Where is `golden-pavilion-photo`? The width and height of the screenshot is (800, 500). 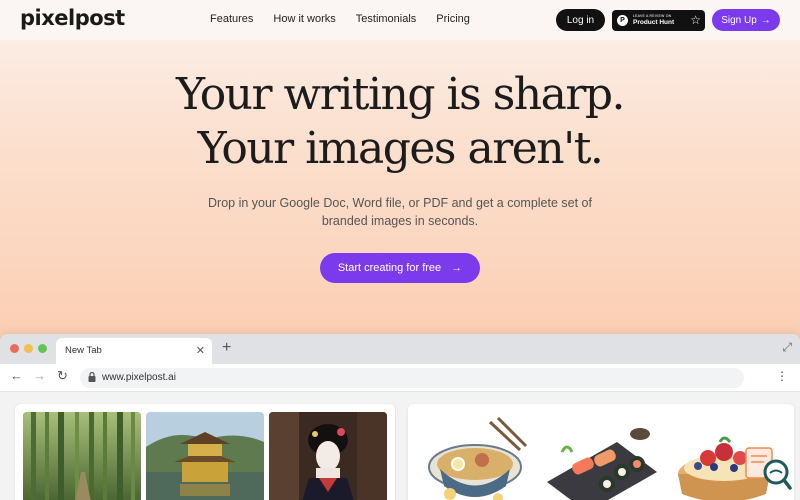
golden-pavilion-photo is located at coordinates (205, 456).